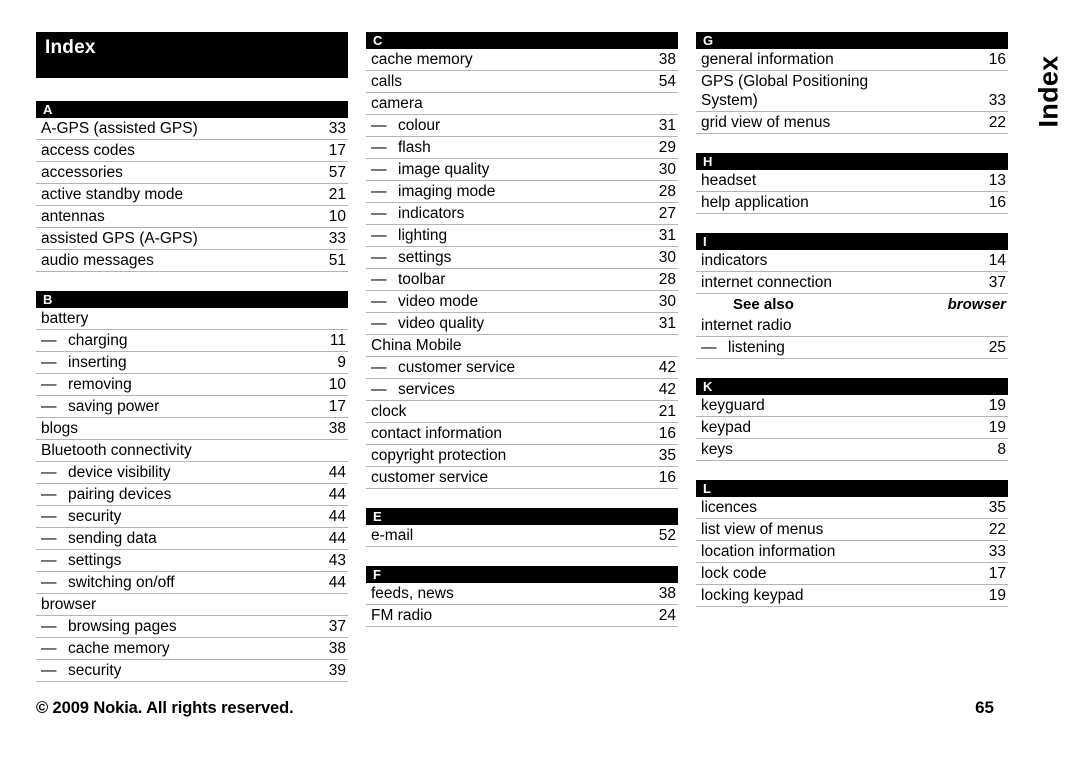 The width and height of the screenshot is (1080, 779). I want to click on index-entry-label: feeds, news, so click(412, 593).